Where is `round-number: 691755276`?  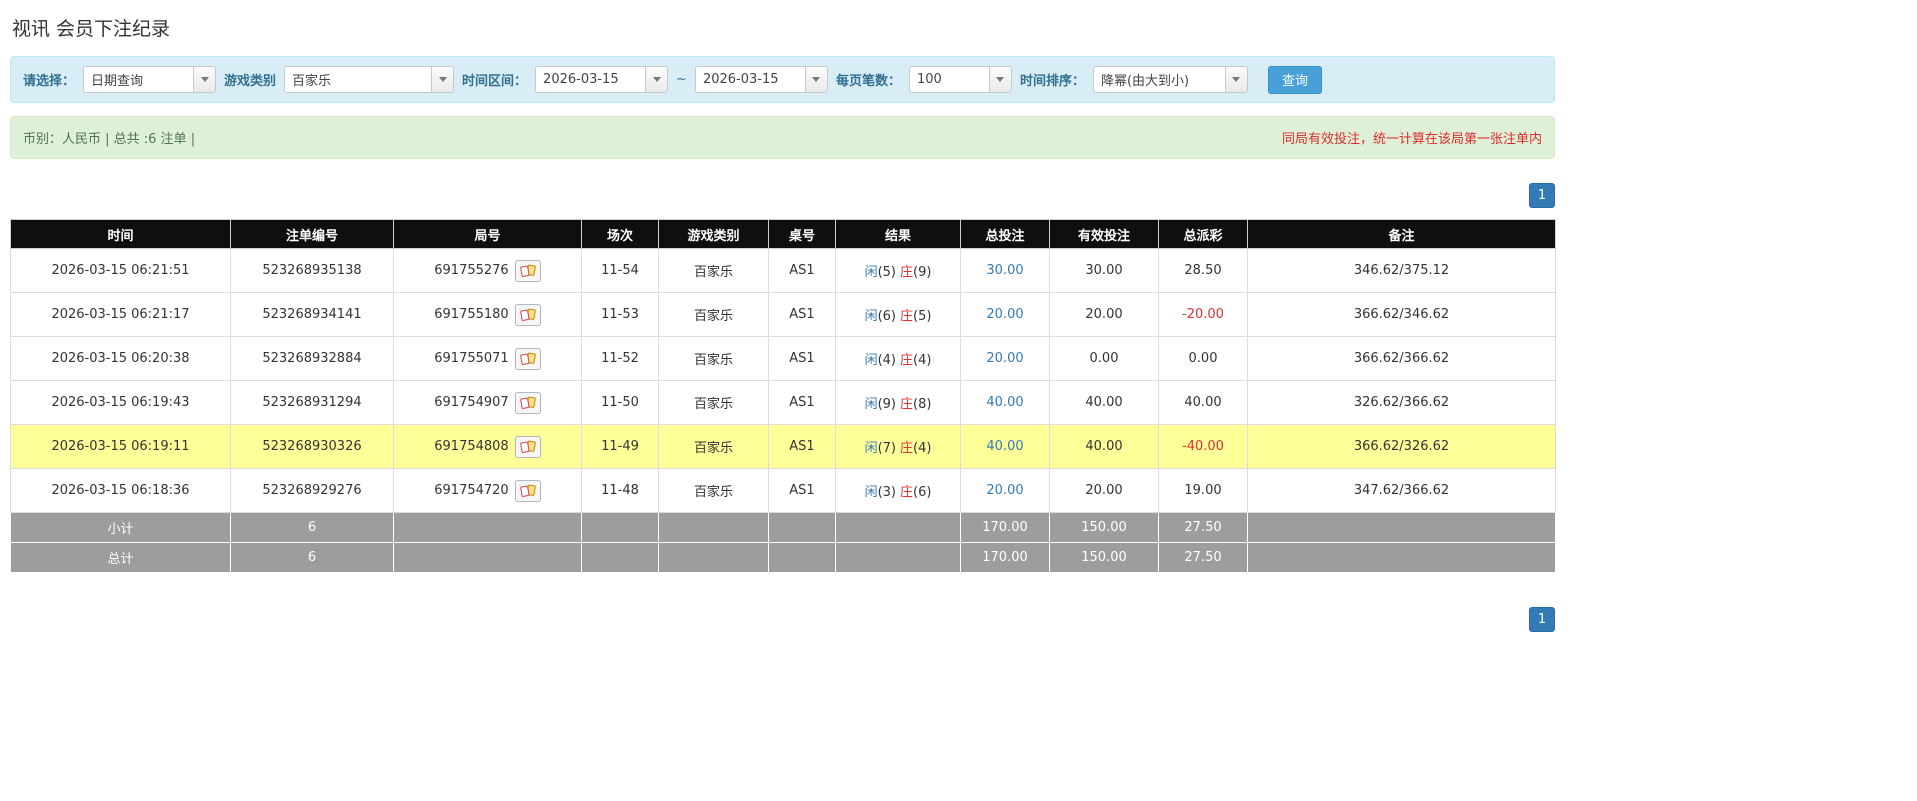 round-number: 691755276 is located at coordinates (471, 270).